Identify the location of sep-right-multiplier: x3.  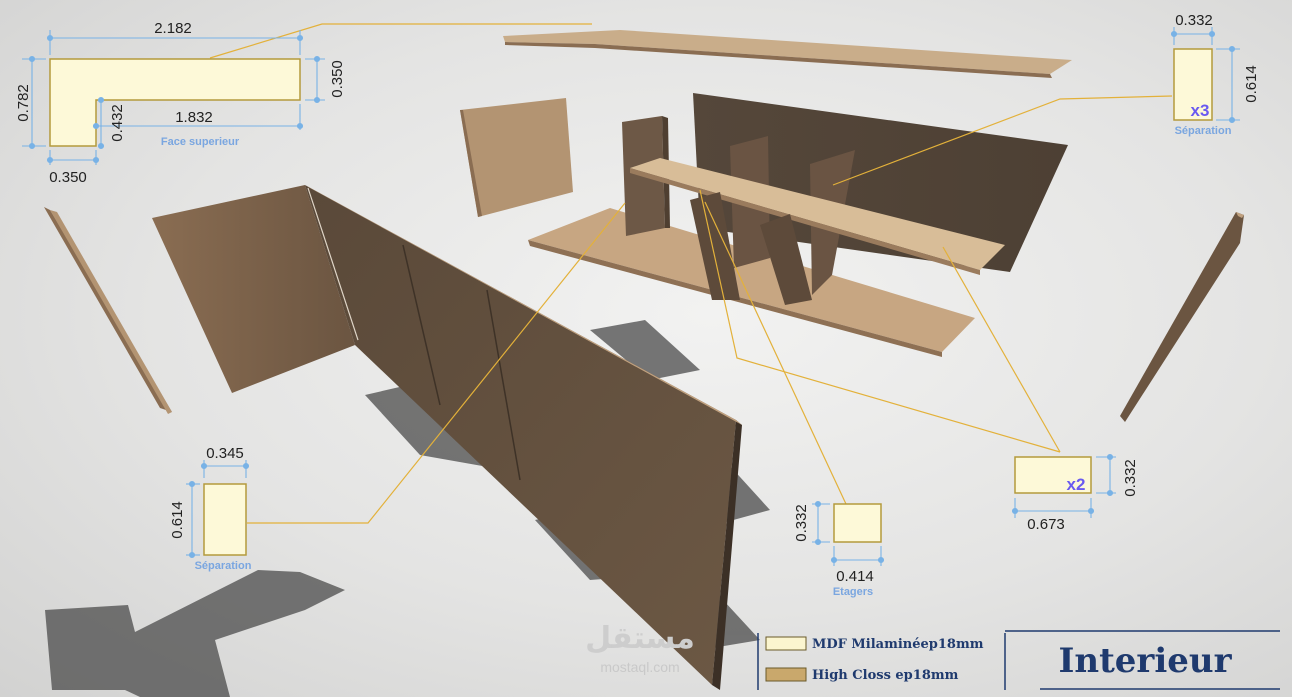
(1200, 110).